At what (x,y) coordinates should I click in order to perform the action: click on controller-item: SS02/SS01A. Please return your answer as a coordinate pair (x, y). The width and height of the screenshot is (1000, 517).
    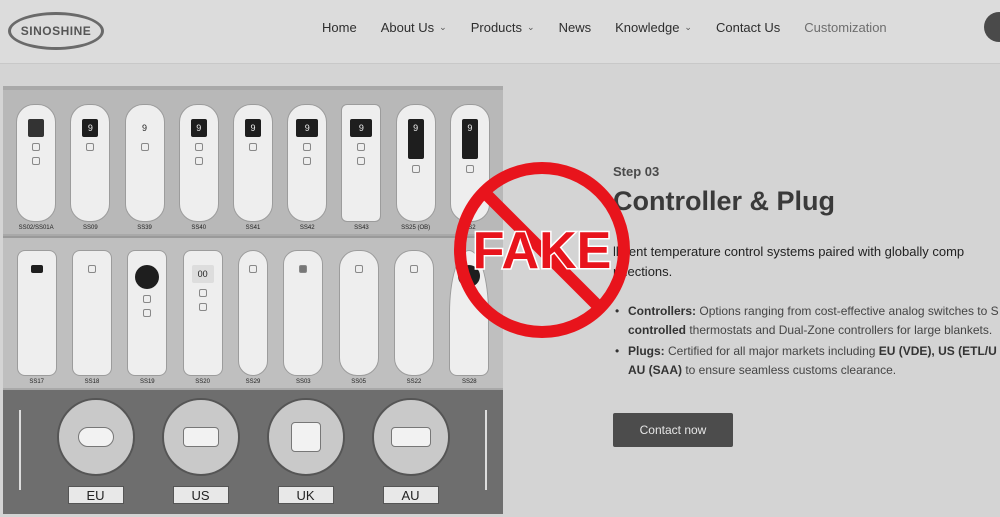
    Looking at the image, I should click on (36, 169).